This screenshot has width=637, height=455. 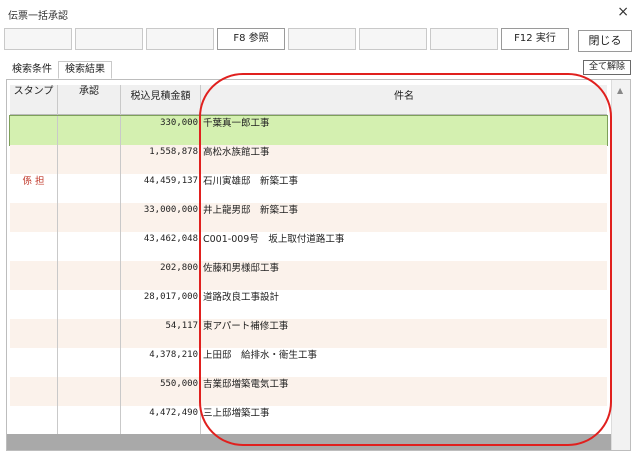 I want to click on amount-cell: 33,000,000, so click(x=161, y=217).